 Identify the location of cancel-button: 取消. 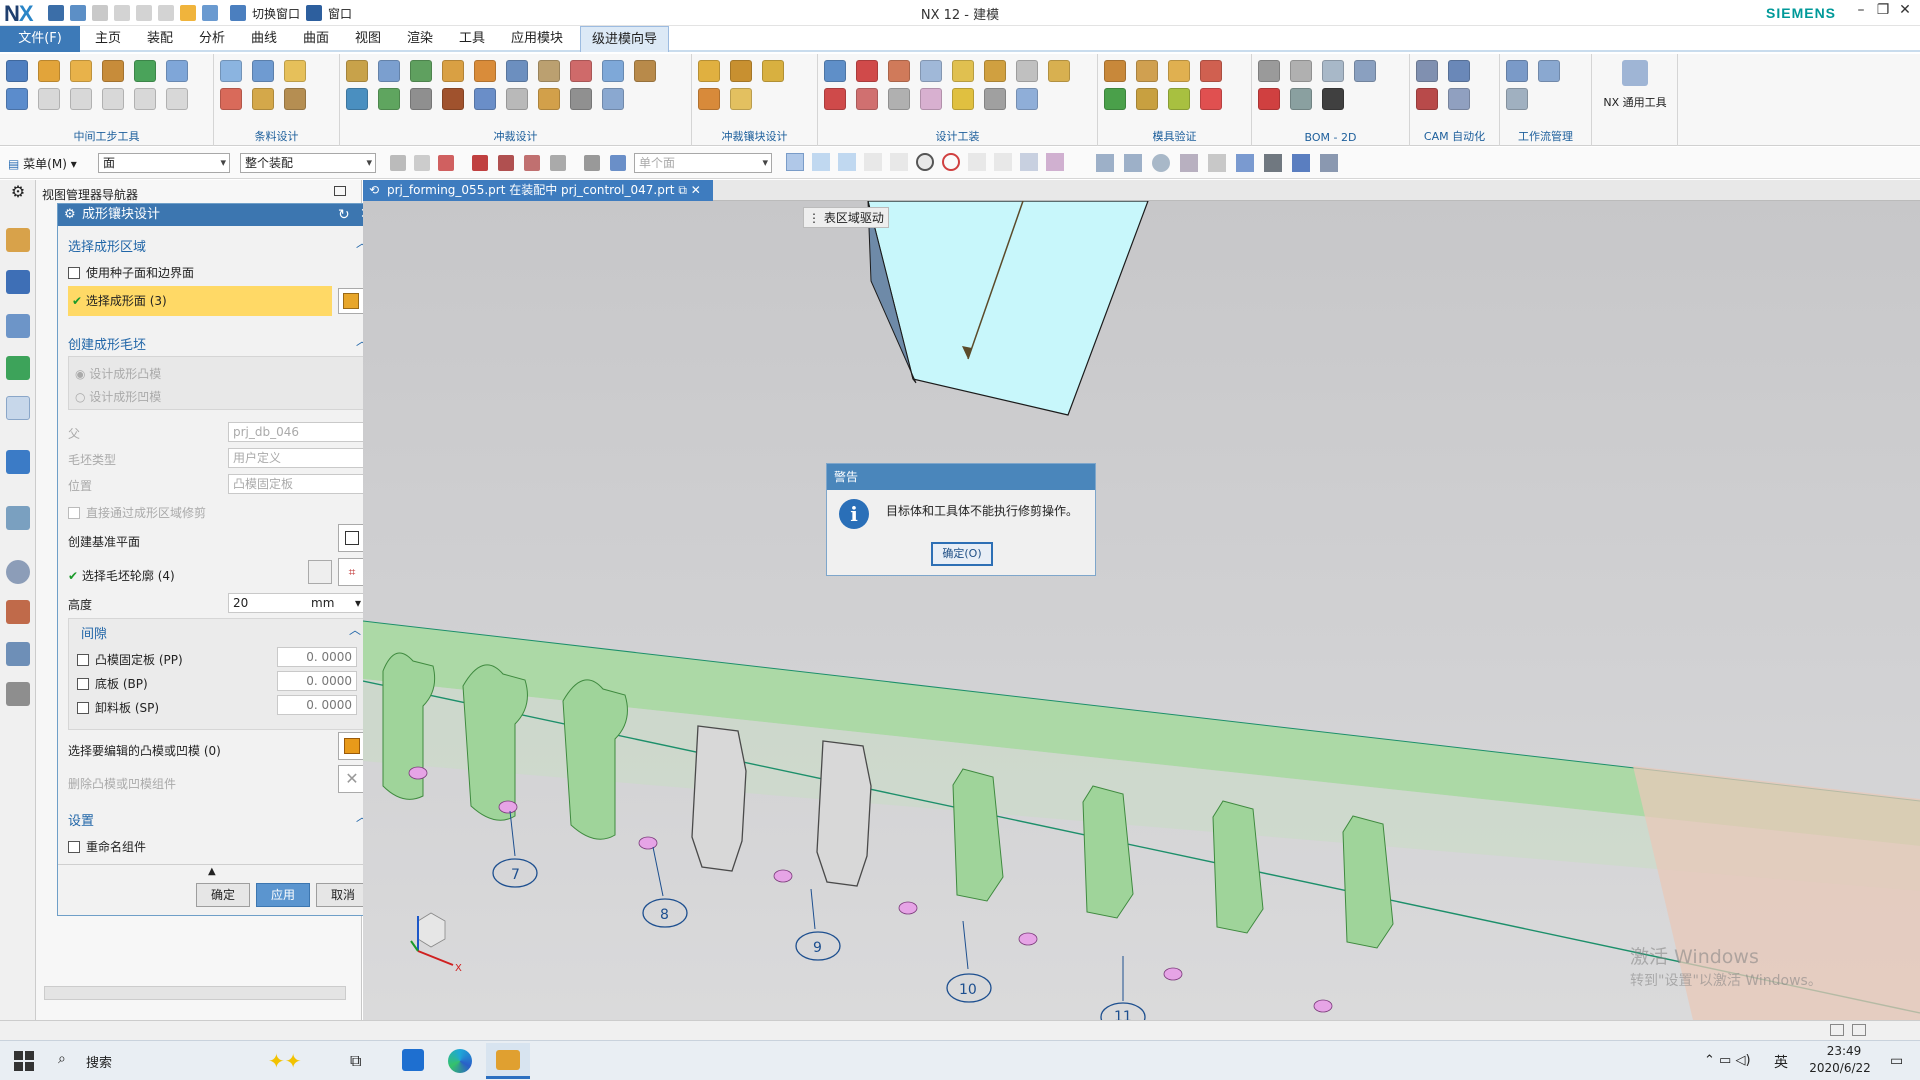
(343, 895).